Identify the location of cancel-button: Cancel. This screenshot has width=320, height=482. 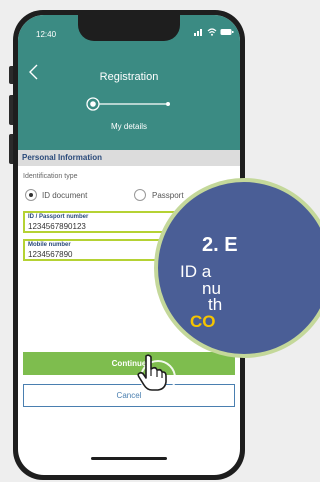
(129, 395).